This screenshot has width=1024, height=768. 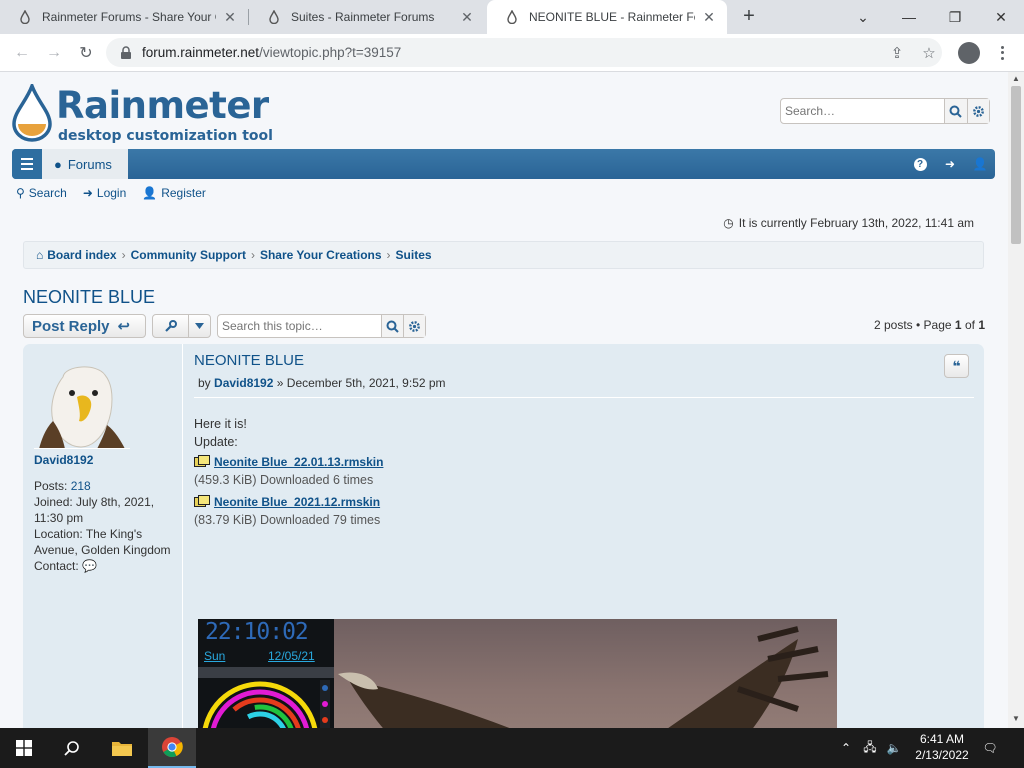 I want to click on new-tab-button: +, so click(x=749, y=17).